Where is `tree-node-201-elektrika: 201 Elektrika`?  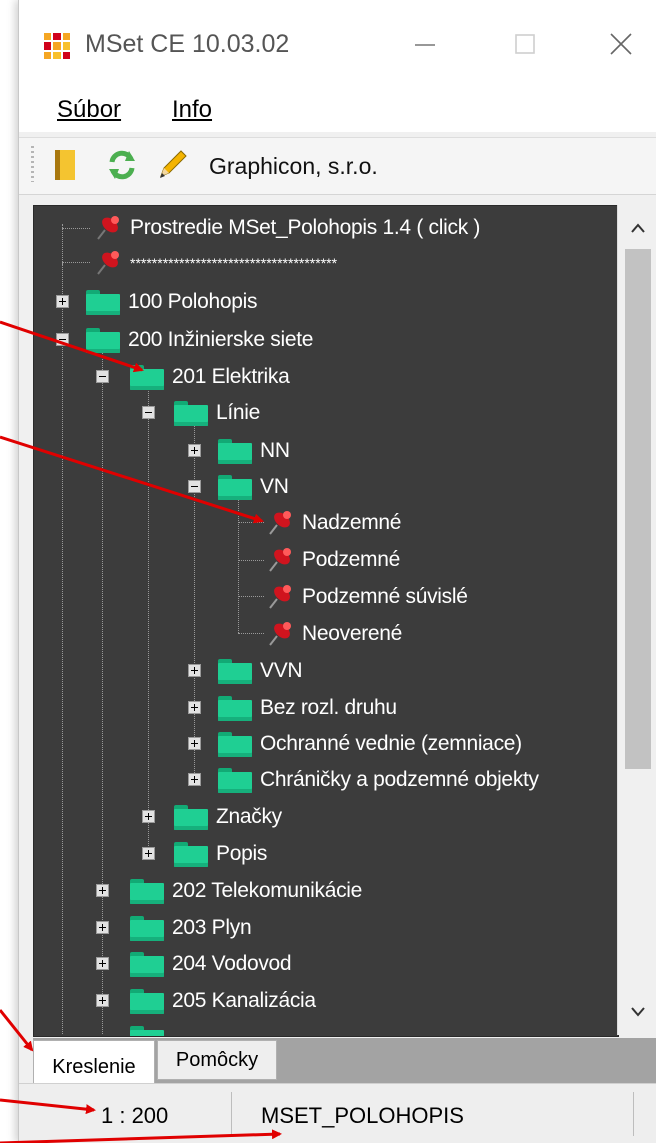
tree-node-201-elektrika: 201 Elektrika is located at coordinates (210, 377).